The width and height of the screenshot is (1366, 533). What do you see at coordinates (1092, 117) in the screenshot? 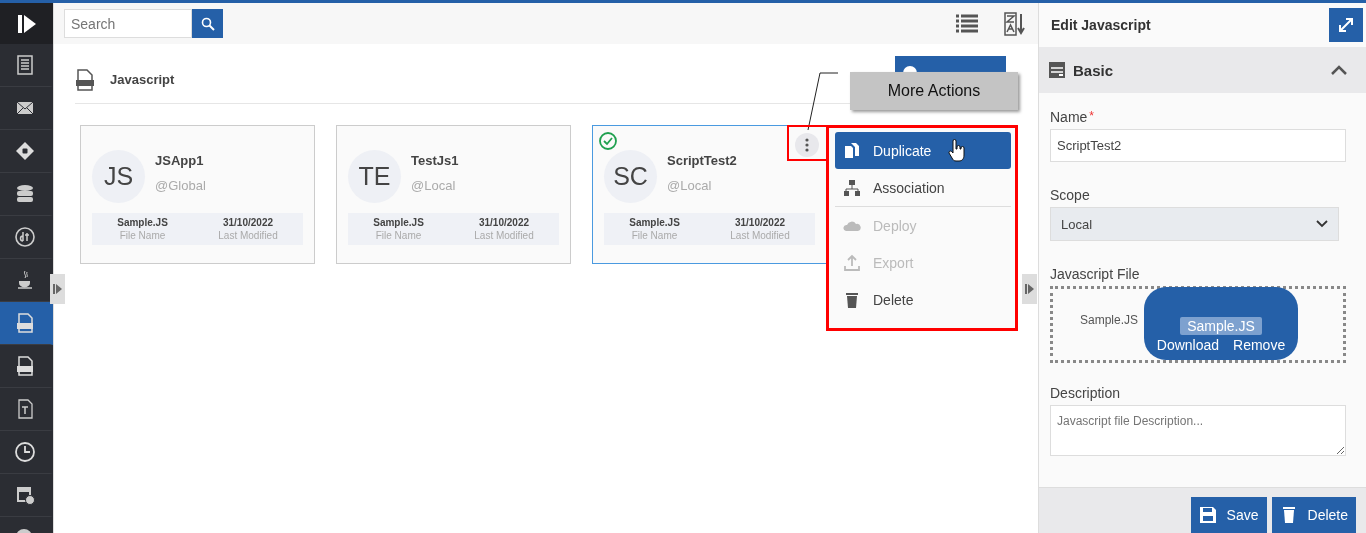
I see `required-mark: *` at bounding box center [1092, 117].